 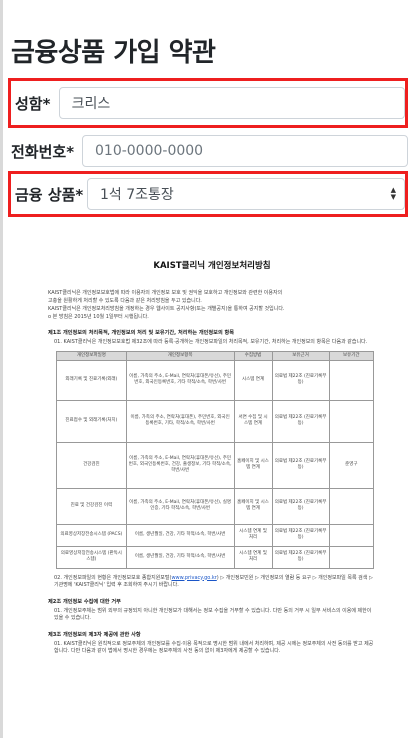 I want to click on table-cell: 서면 수집 및 시스템 연계, so click(x=253, y=421).